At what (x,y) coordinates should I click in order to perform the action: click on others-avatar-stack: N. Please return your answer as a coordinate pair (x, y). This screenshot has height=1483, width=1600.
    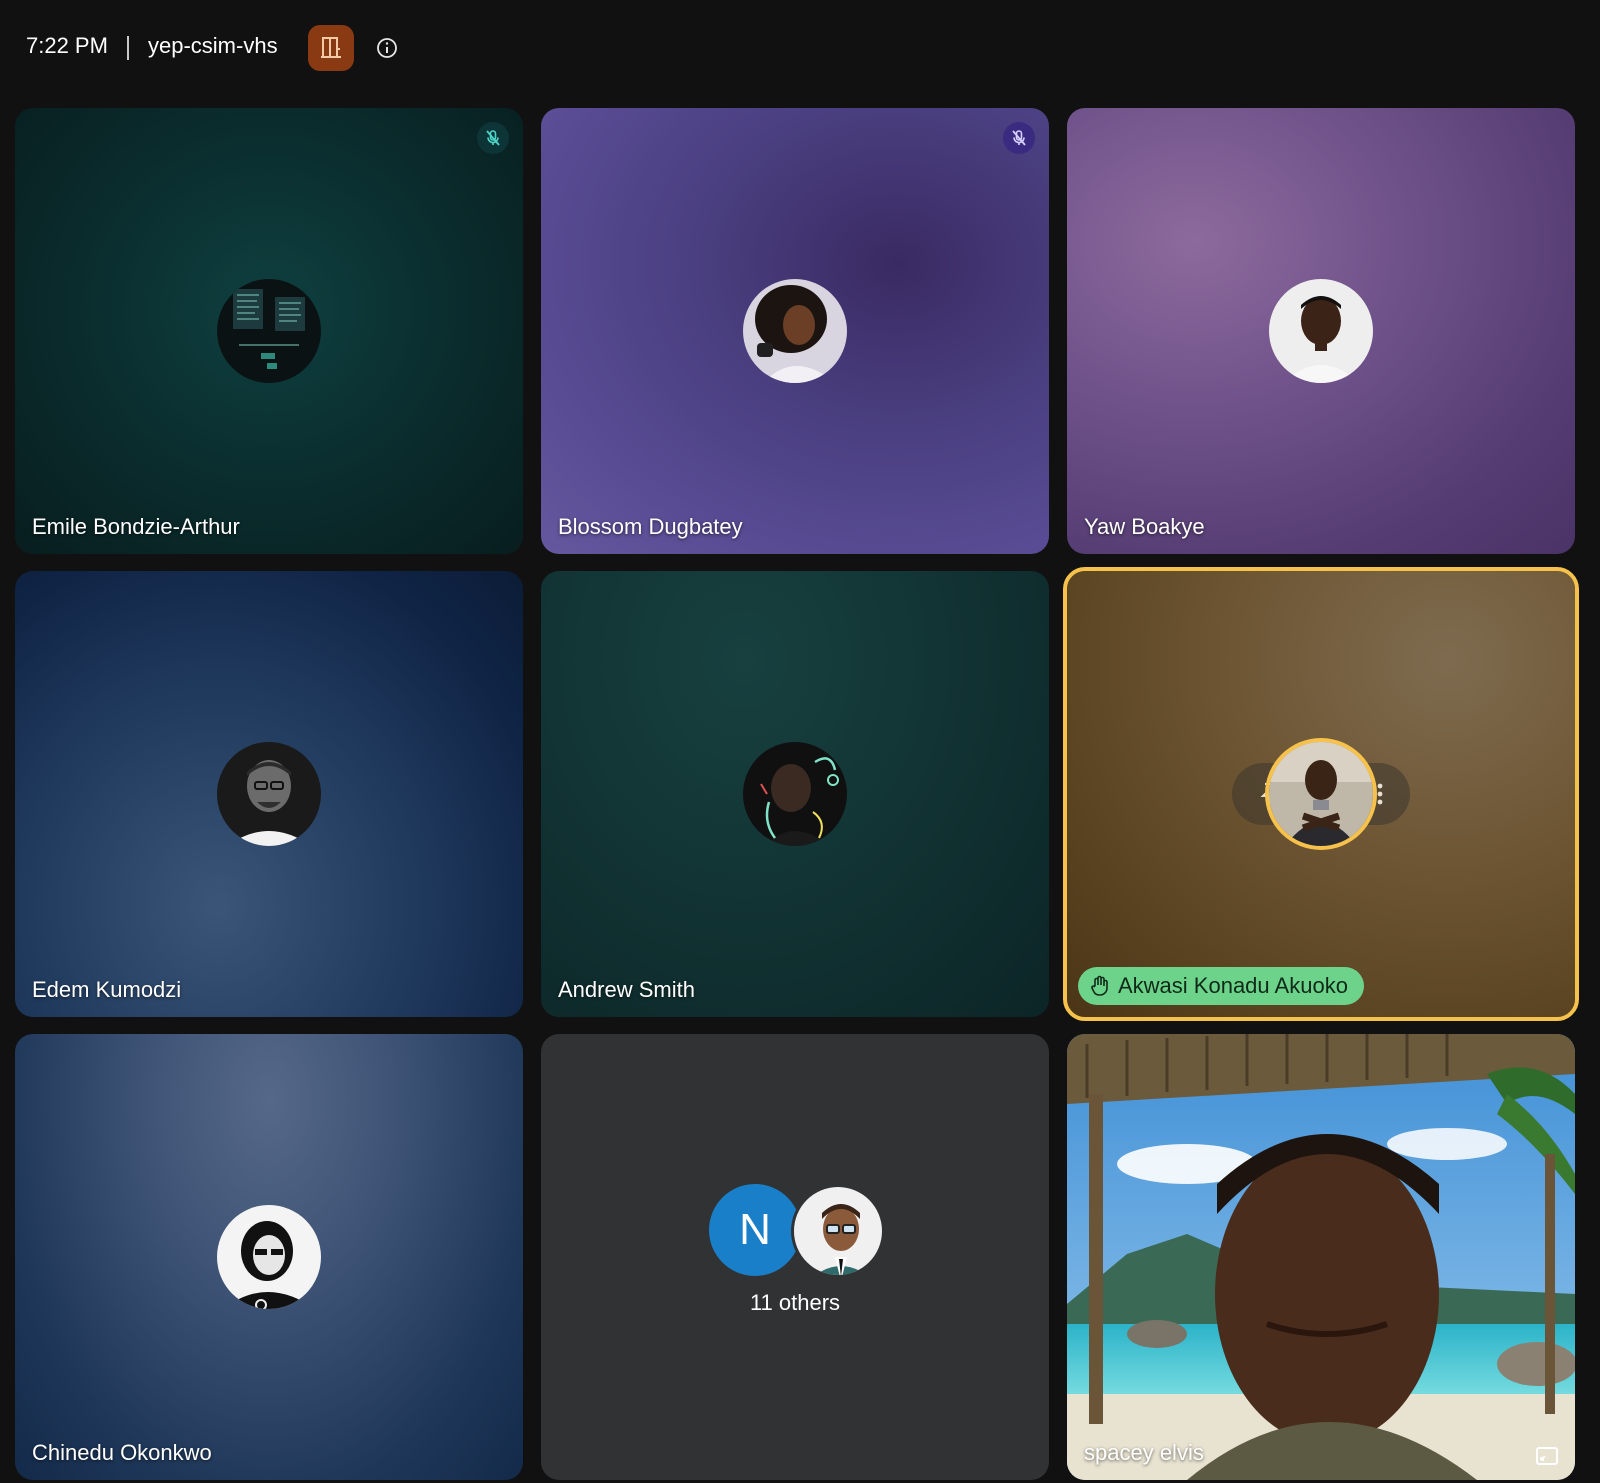
    Looking at the image, I should click on (799, 1231).